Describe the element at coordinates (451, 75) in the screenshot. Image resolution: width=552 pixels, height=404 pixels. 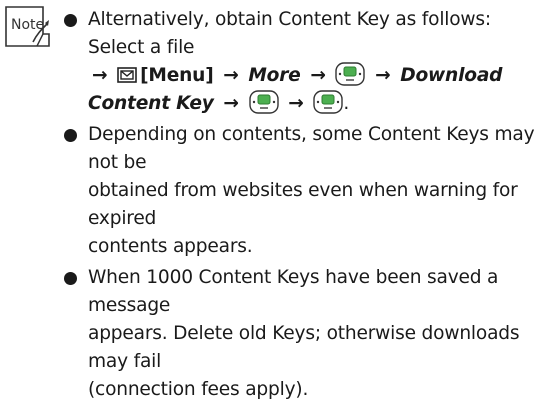
I see `download-label-1: Download` at that location.